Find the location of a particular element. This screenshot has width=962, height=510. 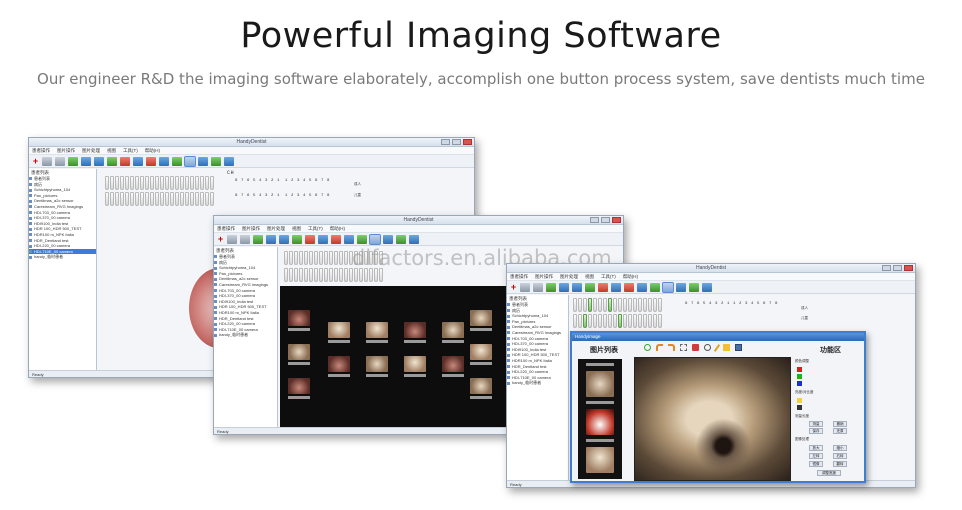

red-channel-swatch is located at coordinates (799, 369).